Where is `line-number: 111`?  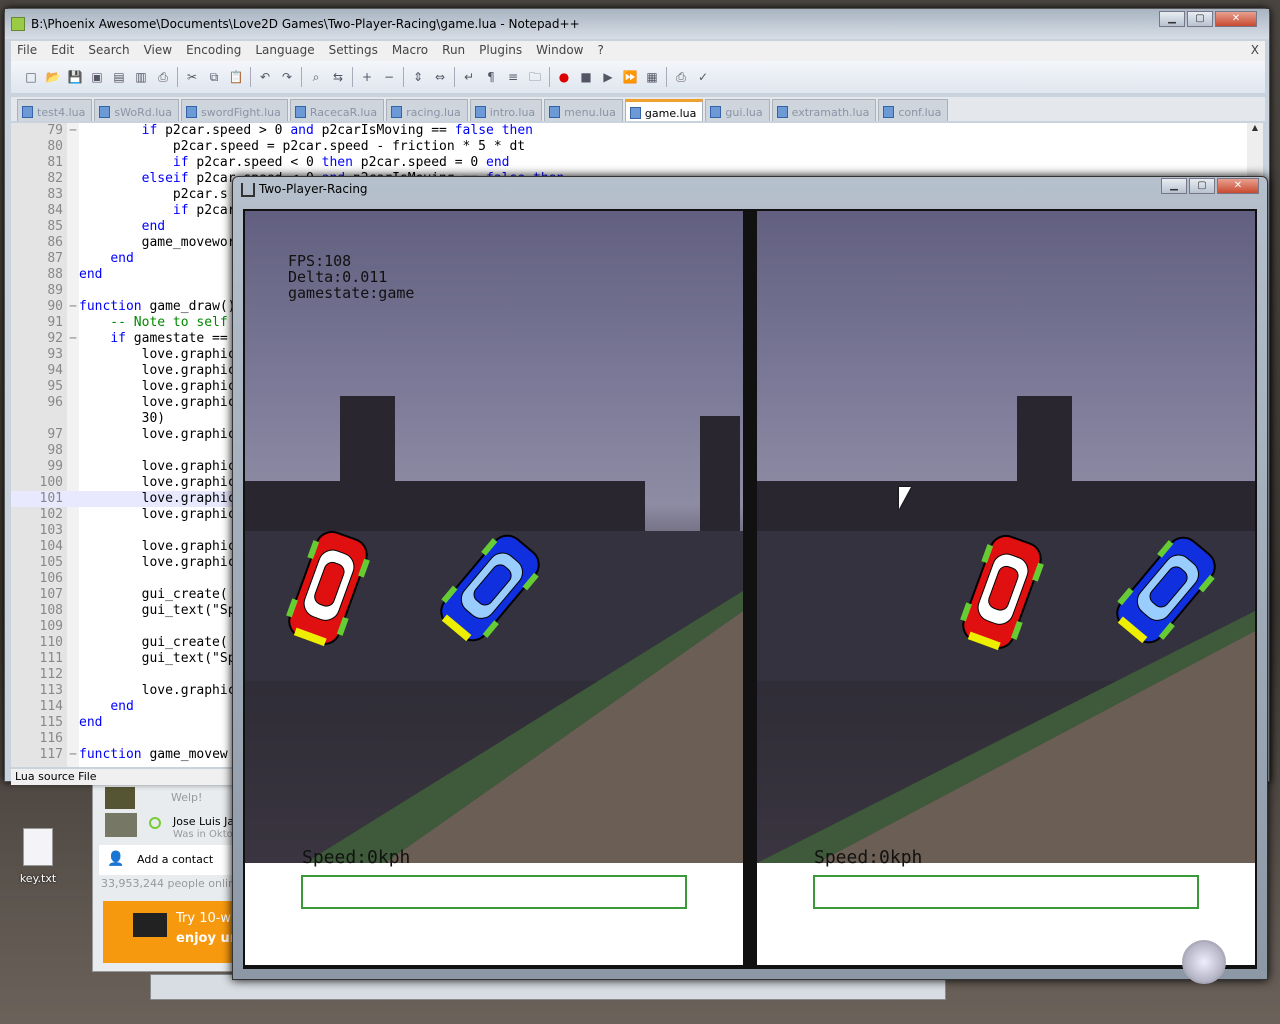
line-number: 111 is located at coordinates (51, 658).